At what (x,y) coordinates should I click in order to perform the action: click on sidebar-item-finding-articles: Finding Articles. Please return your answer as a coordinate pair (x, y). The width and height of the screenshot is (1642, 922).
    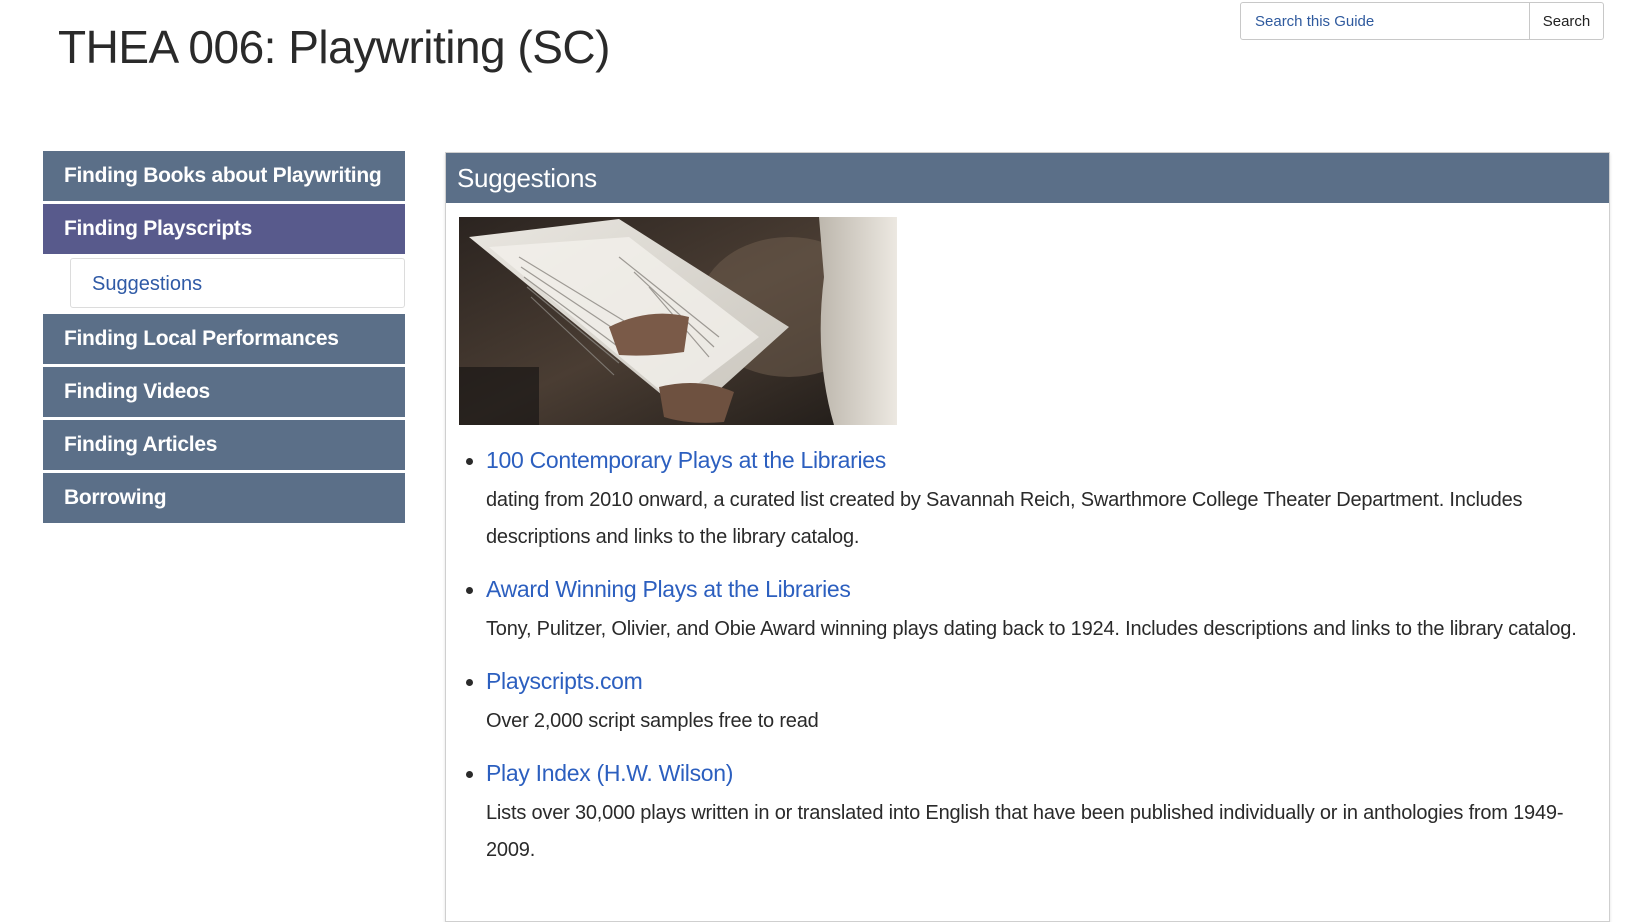
    Looking at the image, I should click on (224, 445).